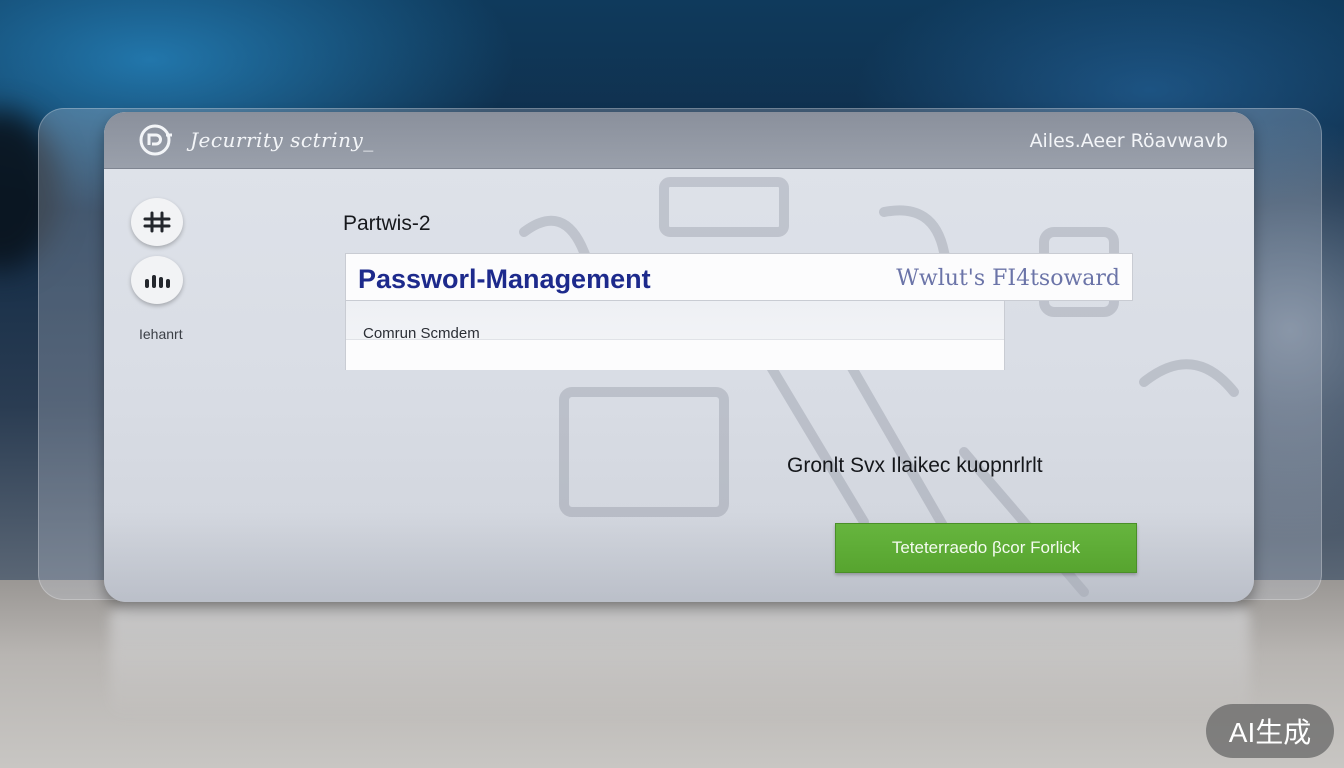  Describe the element at coordinates (675, 354) in the screenshot. I see `text-input` at that location.